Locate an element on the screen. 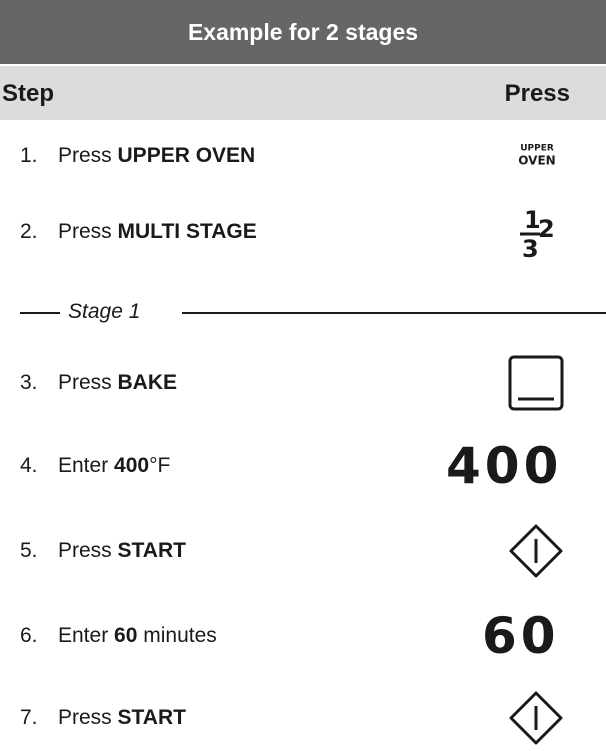  step-text: 3. Press BAKE is located at coordinates (98, 383).